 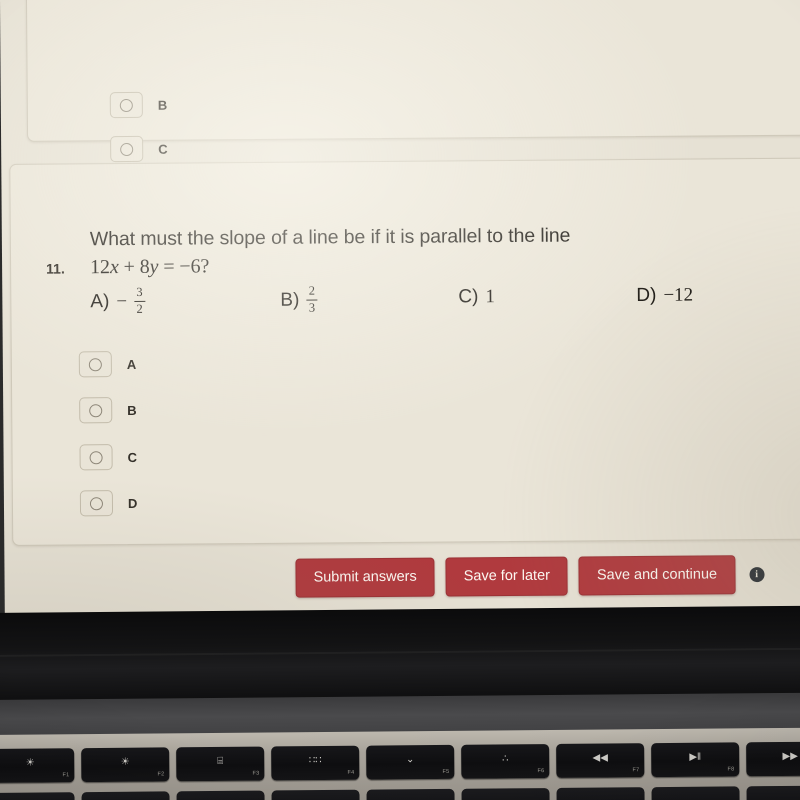 I want to click on question-number: 11., so click(x=55, y=268).